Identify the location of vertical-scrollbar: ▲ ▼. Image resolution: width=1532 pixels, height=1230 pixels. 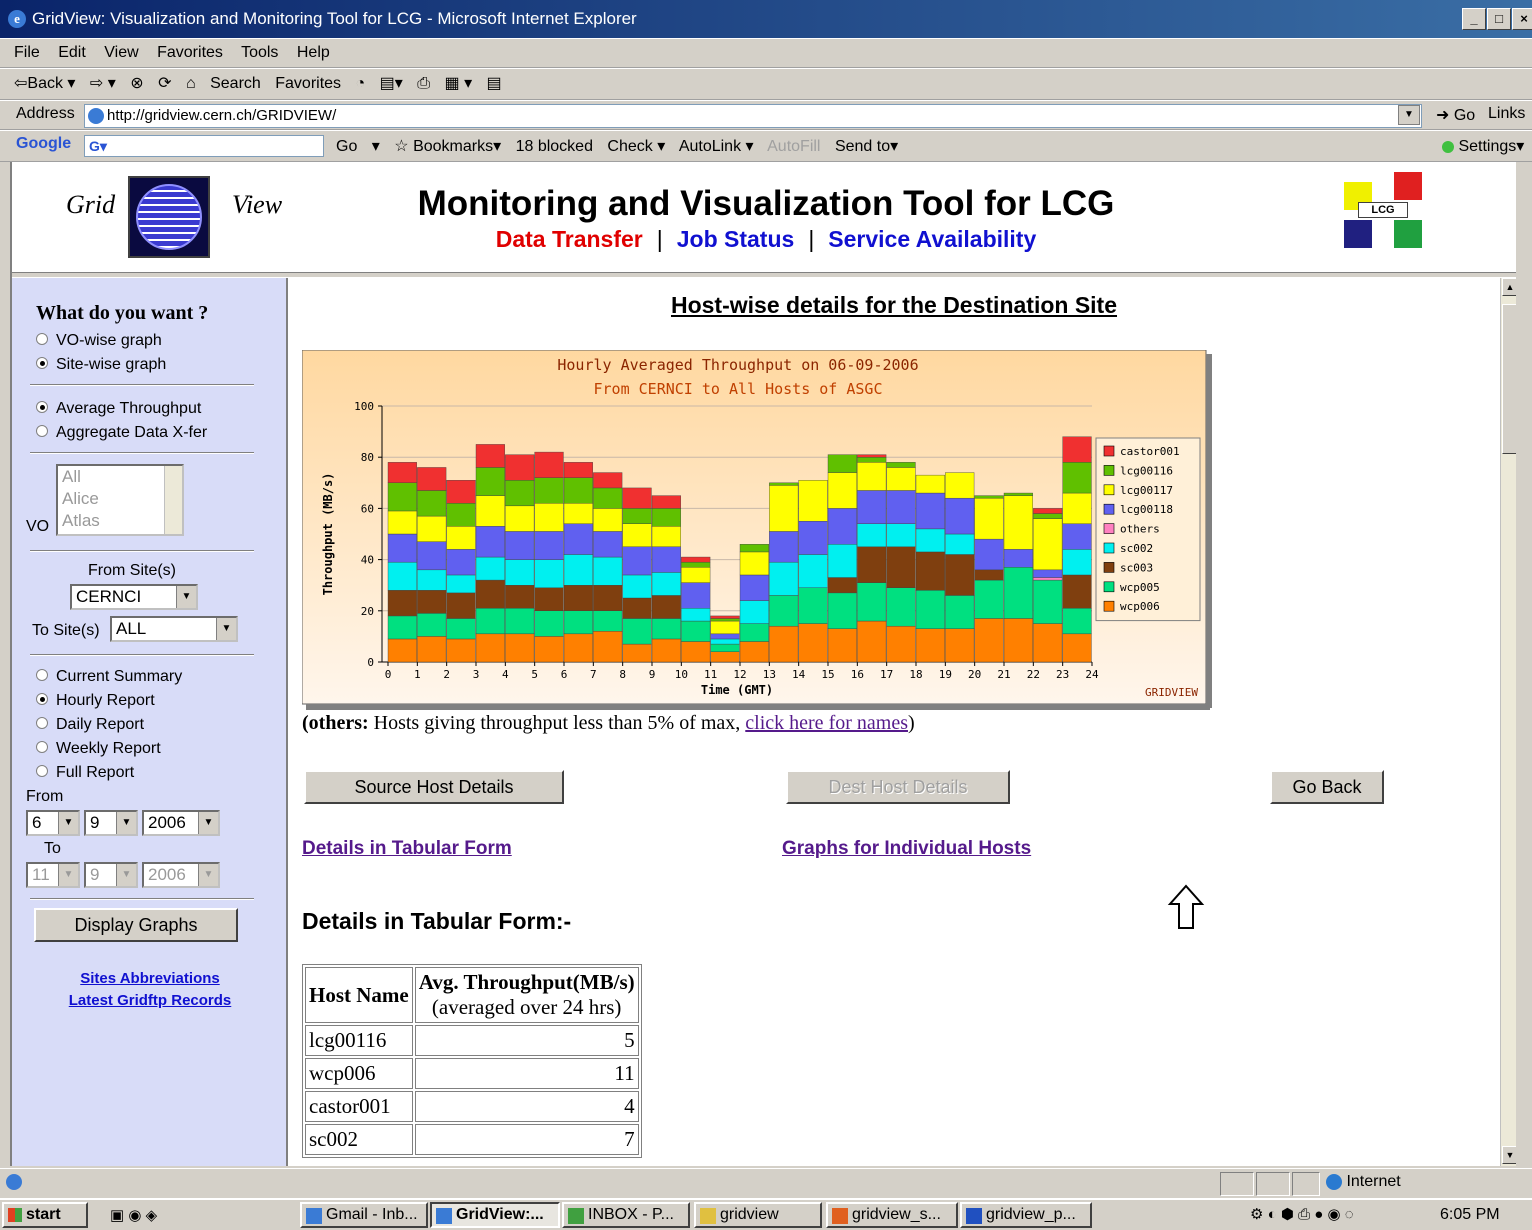
(1508, 722).